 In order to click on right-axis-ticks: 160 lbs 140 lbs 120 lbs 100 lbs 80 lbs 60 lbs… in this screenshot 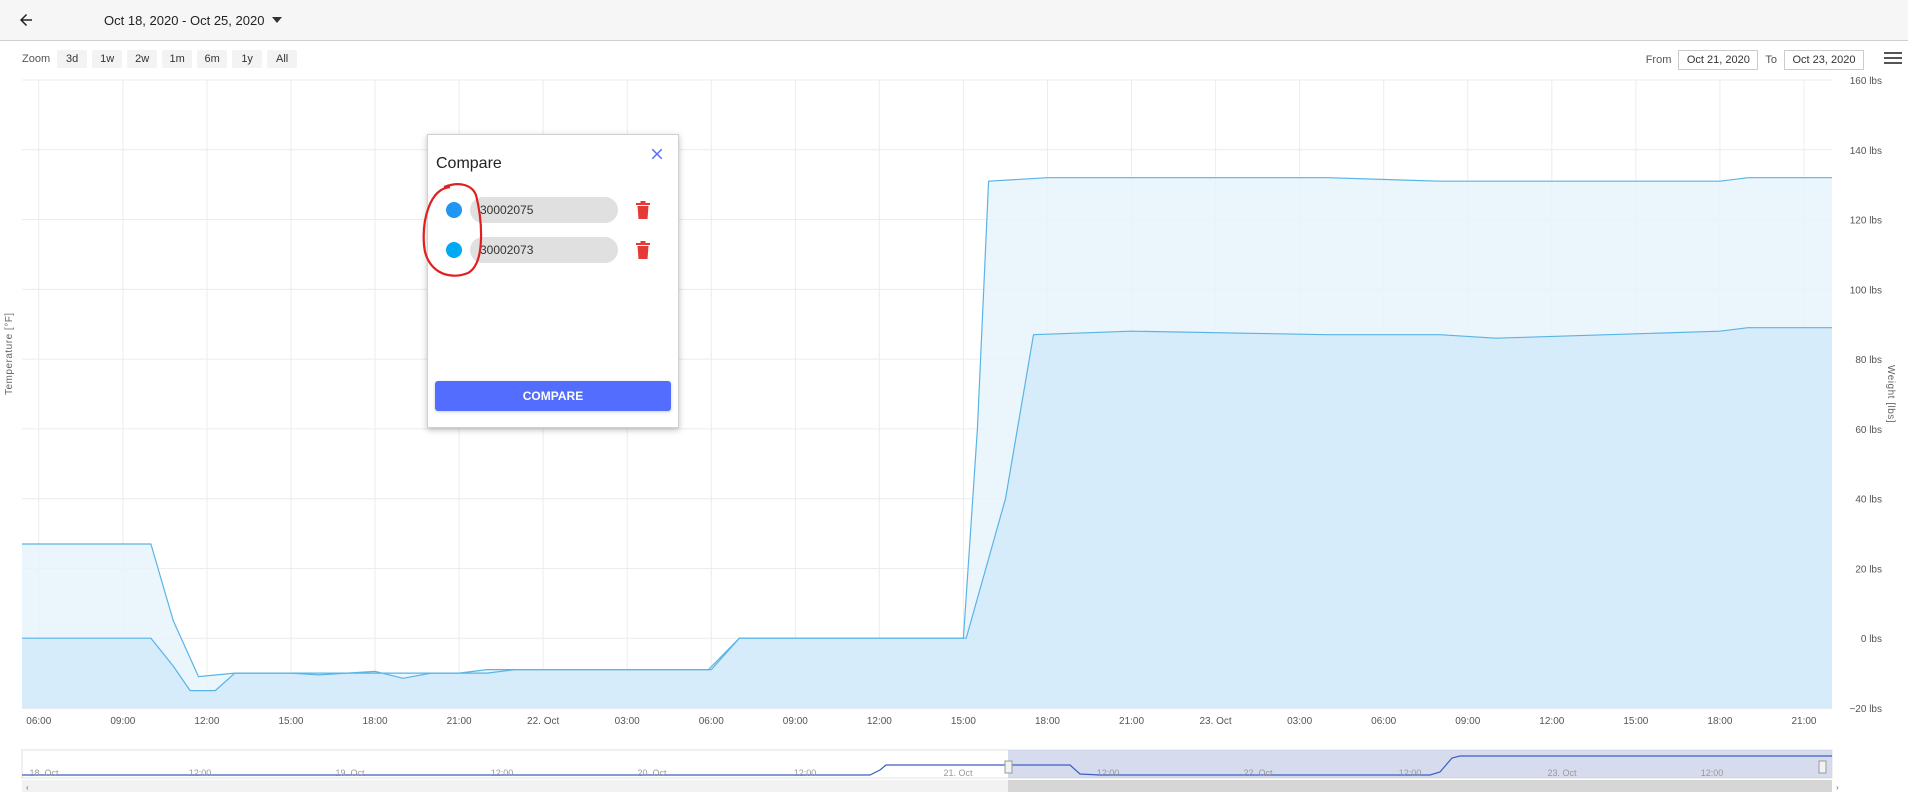, I will do `click(1865, 395)`.